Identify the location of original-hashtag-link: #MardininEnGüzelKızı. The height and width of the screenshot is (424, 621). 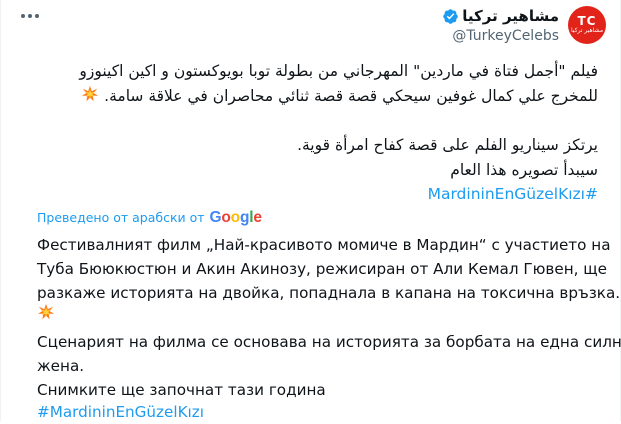
(318, 194).